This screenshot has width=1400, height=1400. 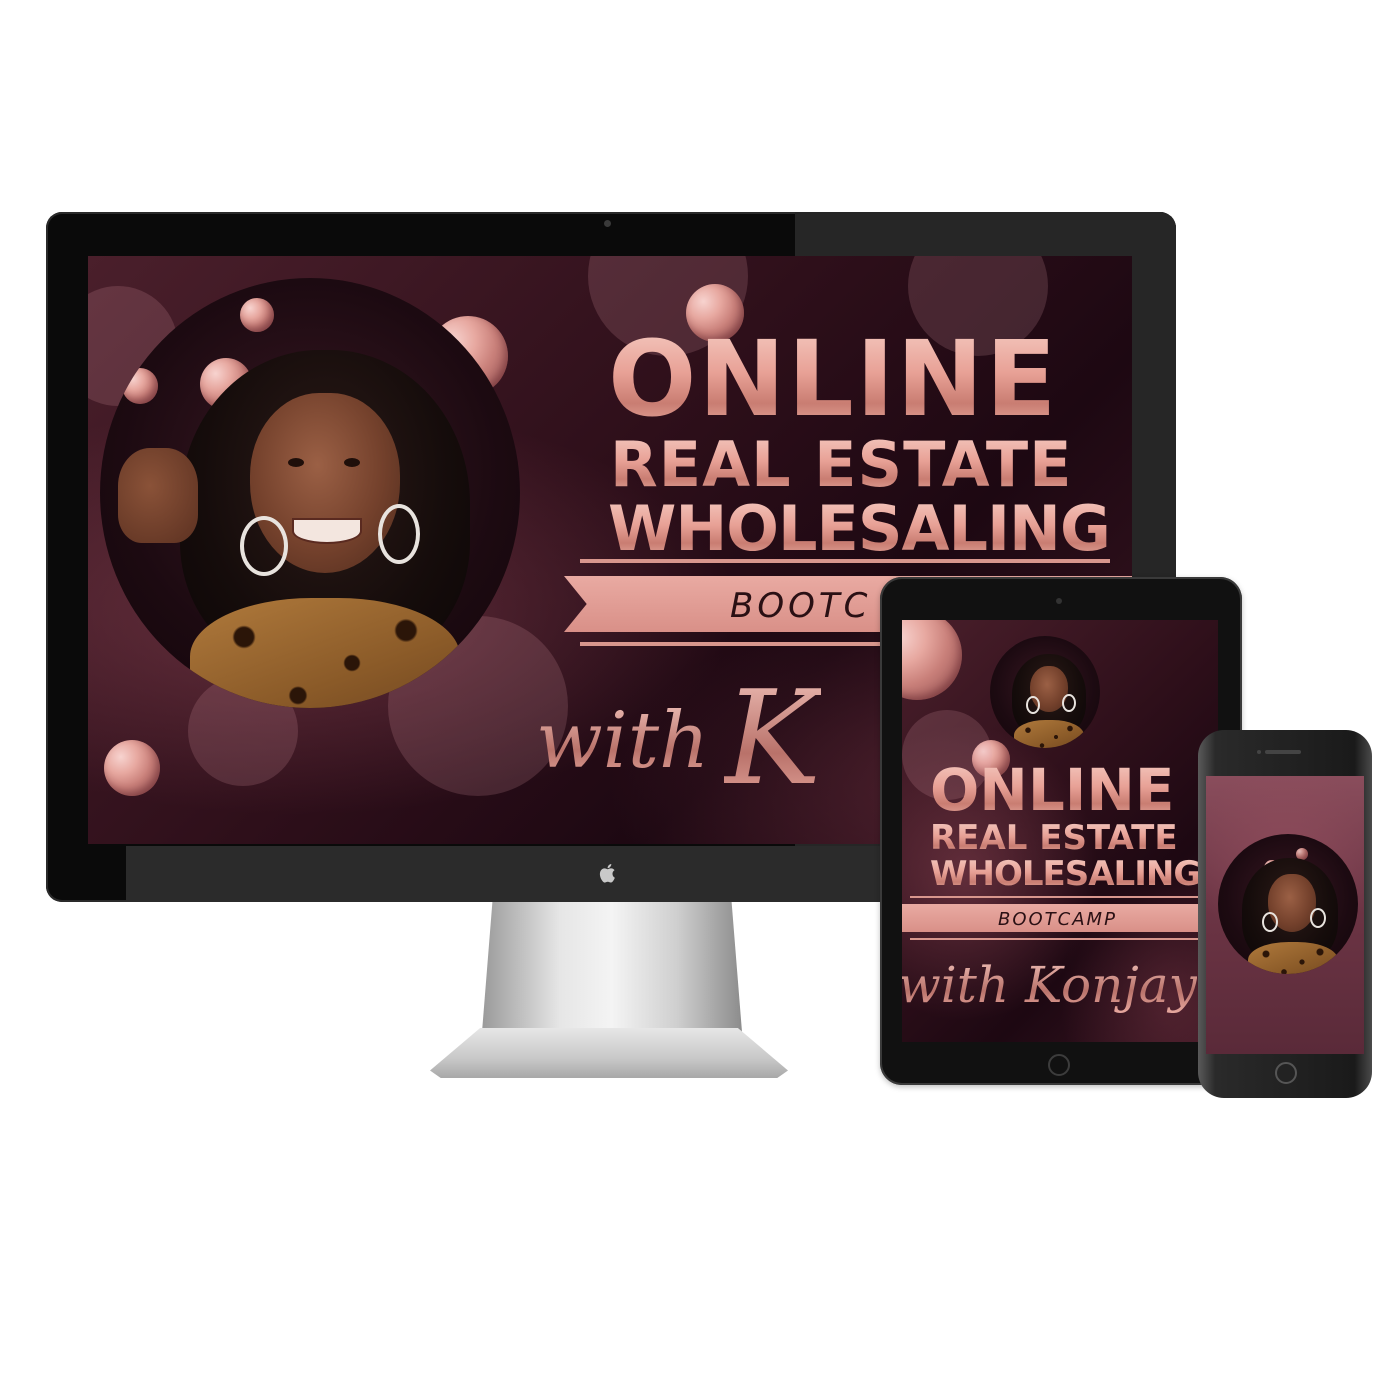 What do you see at coordinates (1059, 601) in the screenshot?
I see `tablet-camera` at bounding box center [1059, 601].